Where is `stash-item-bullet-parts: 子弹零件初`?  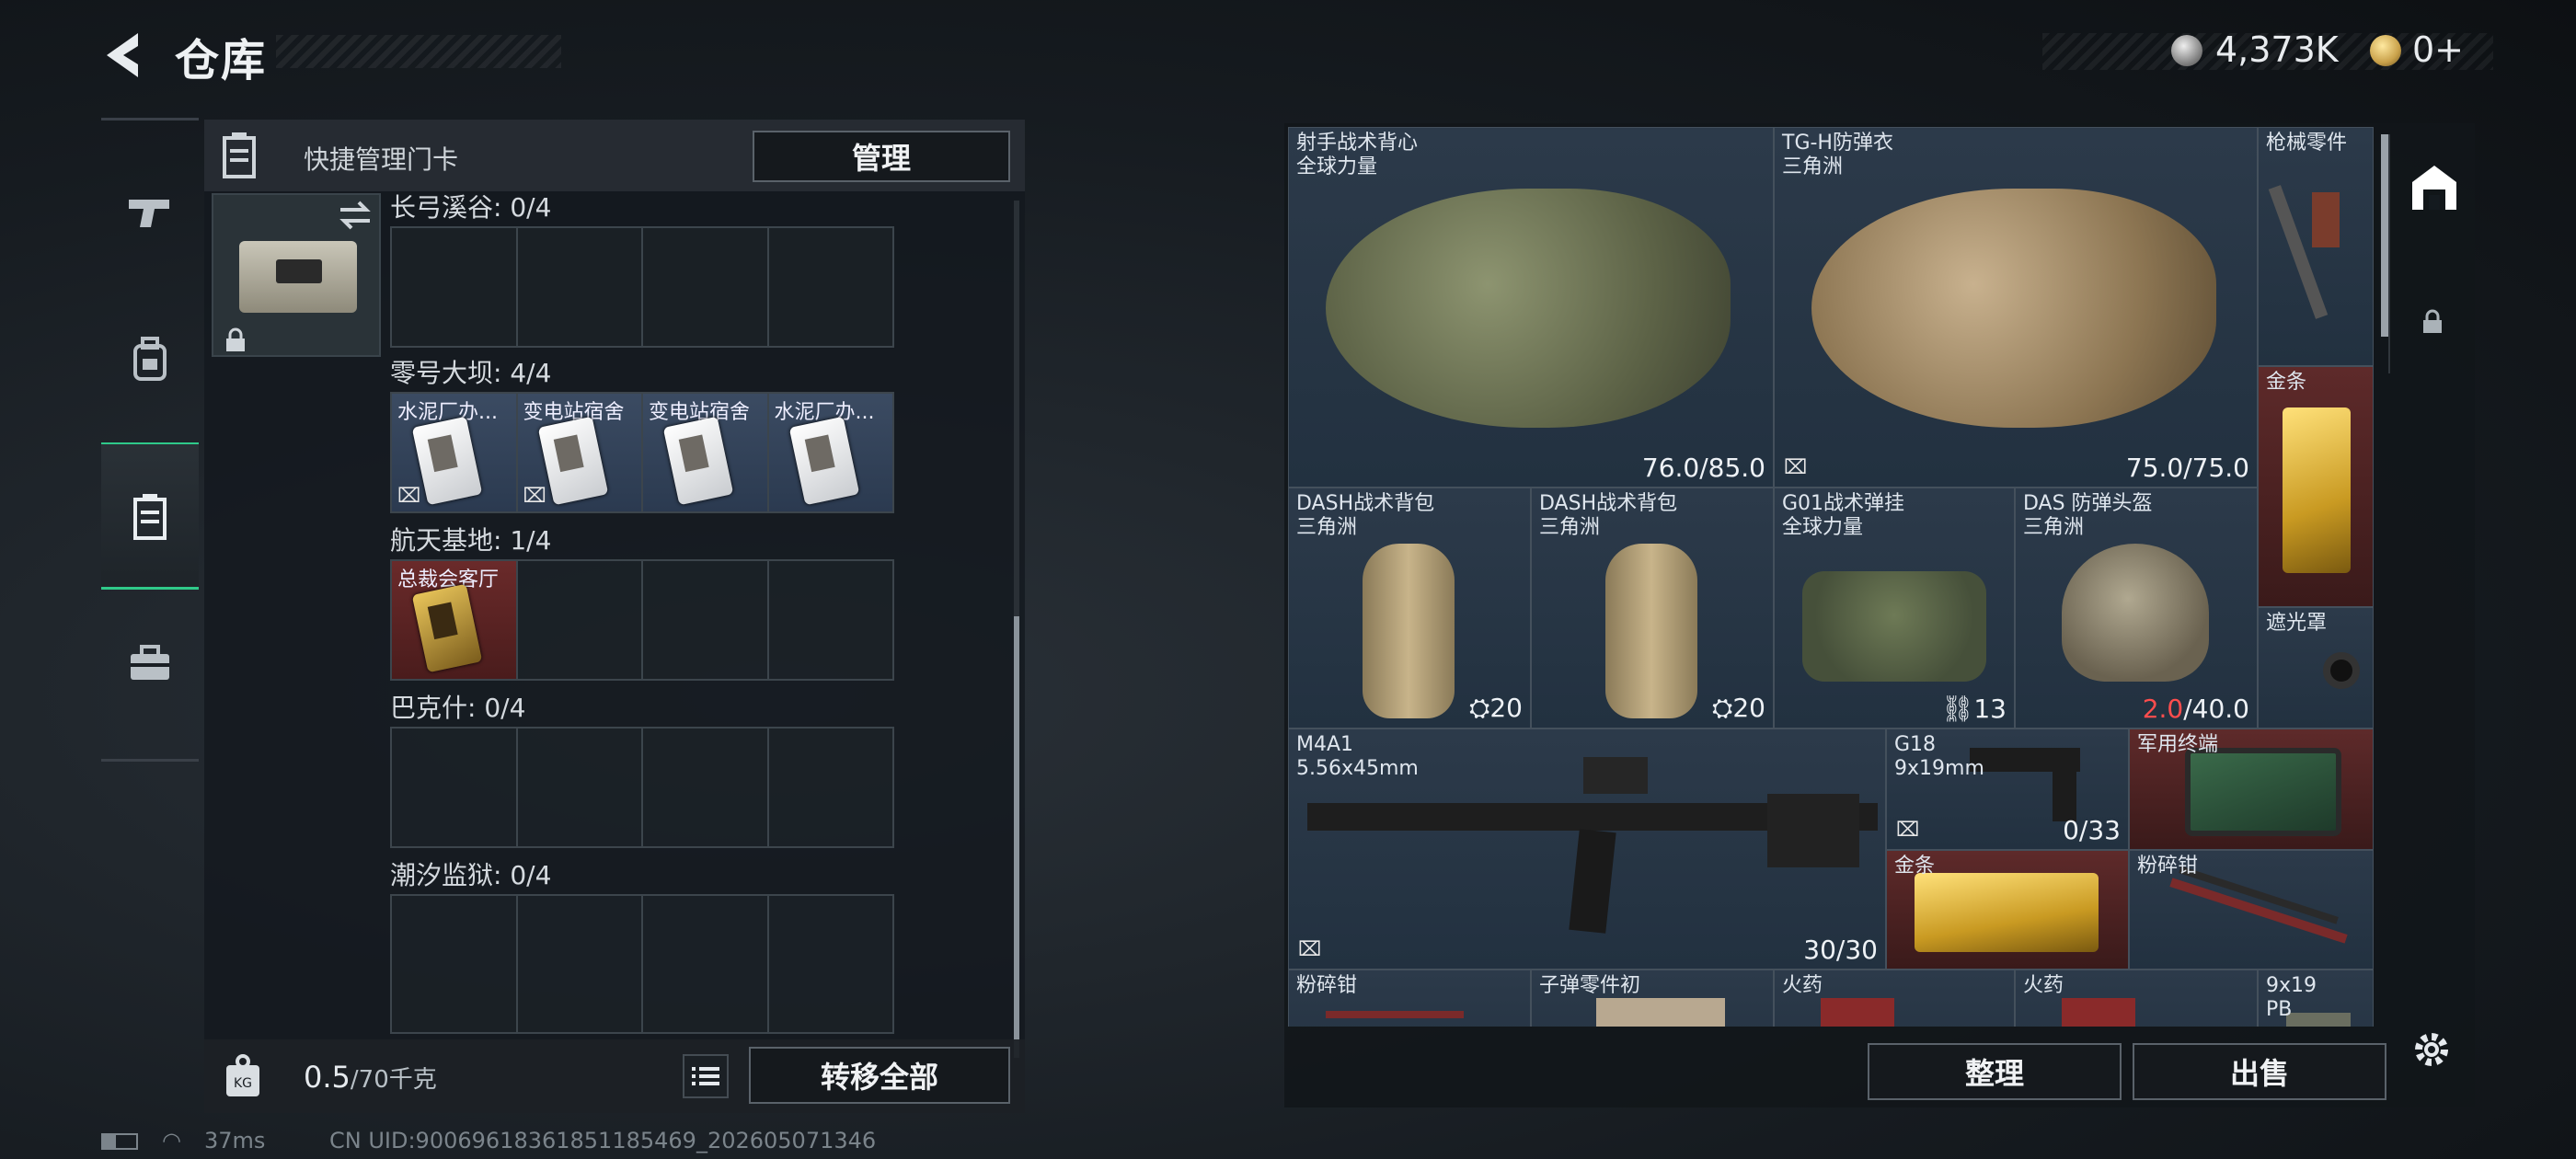 stash-item-bullet-parts: 子弹零件初 is located at coordinates (1652, 998).